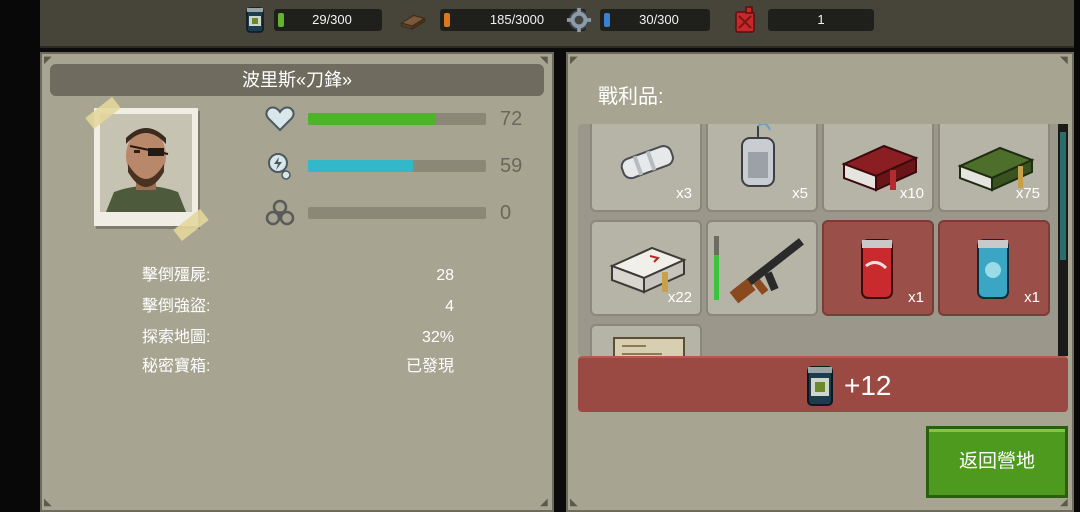 Image resolution: width=1080 pixels, height=512 pixels. I want to click on photo-tape, so click(191, 225).